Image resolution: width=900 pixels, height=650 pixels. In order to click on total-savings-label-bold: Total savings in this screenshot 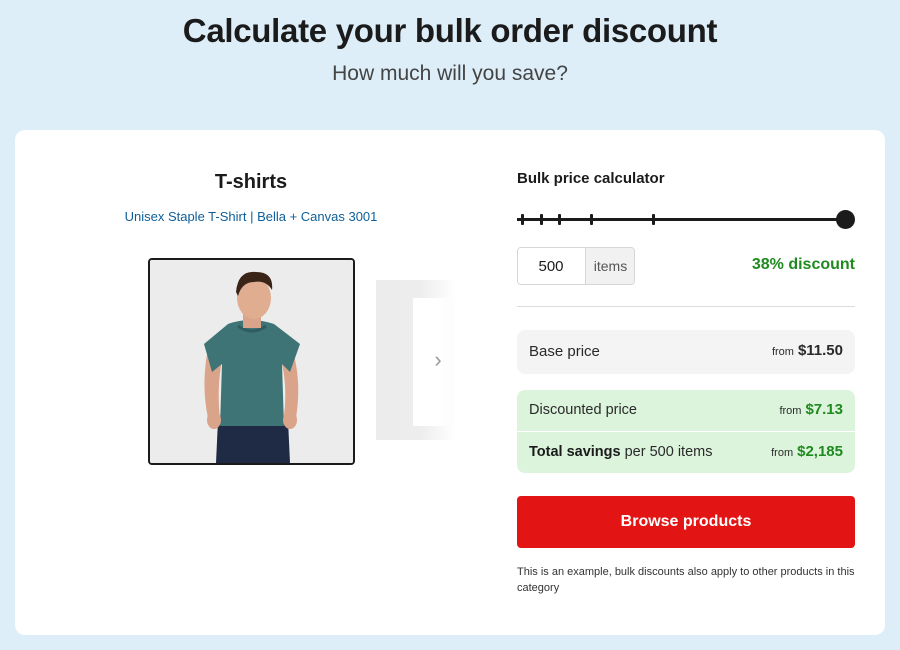, I will do `click(575, 452)`.